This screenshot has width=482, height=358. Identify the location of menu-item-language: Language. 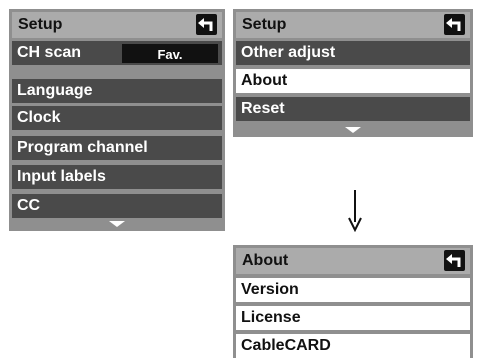
(117, 91).